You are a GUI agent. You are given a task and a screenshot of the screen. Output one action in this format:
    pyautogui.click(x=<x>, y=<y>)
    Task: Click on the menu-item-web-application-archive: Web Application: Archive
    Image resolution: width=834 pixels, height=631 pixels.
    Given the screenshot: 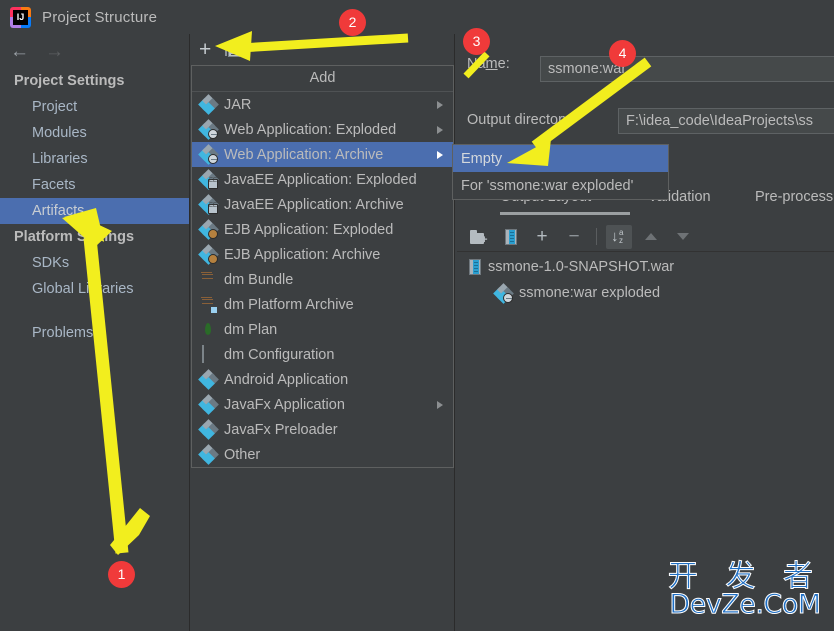 What is the action you would take?
    pyautogui.click(x=322, y=154)
    